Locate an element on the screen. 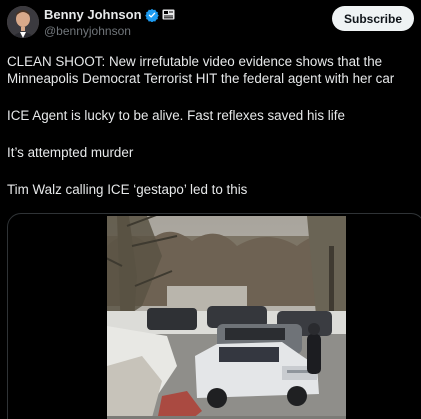 The width and height of the screenshot is (421, 419). verified-badge-icon is located at coordinates (151, 15).